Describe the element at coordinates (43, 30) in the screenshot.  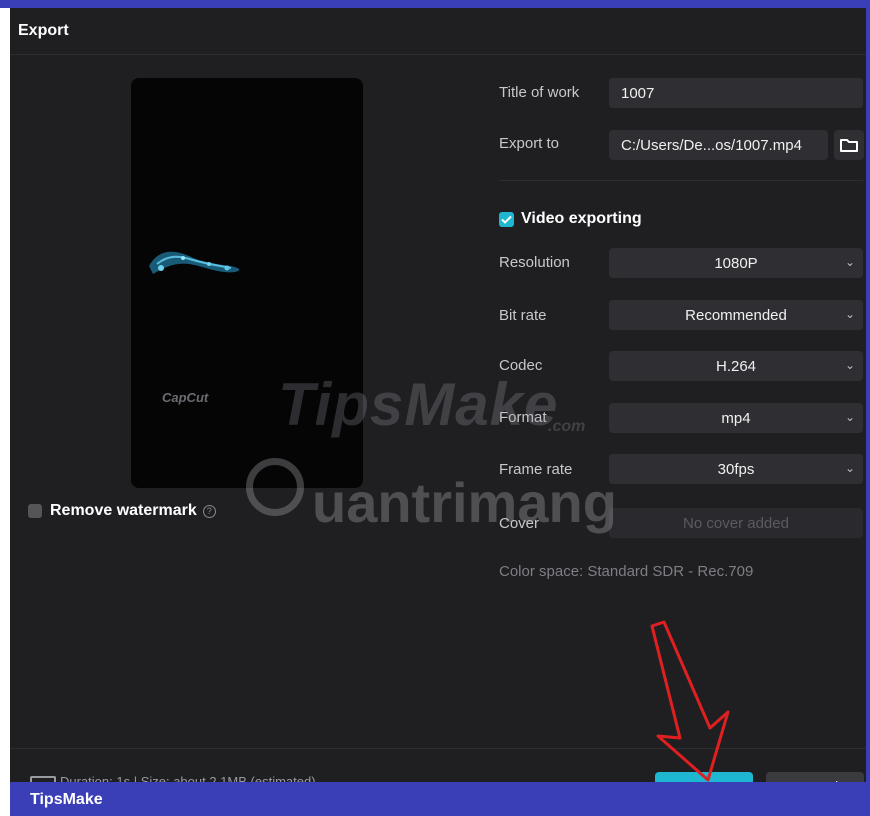
I see `dialog-title: Export` at that location.